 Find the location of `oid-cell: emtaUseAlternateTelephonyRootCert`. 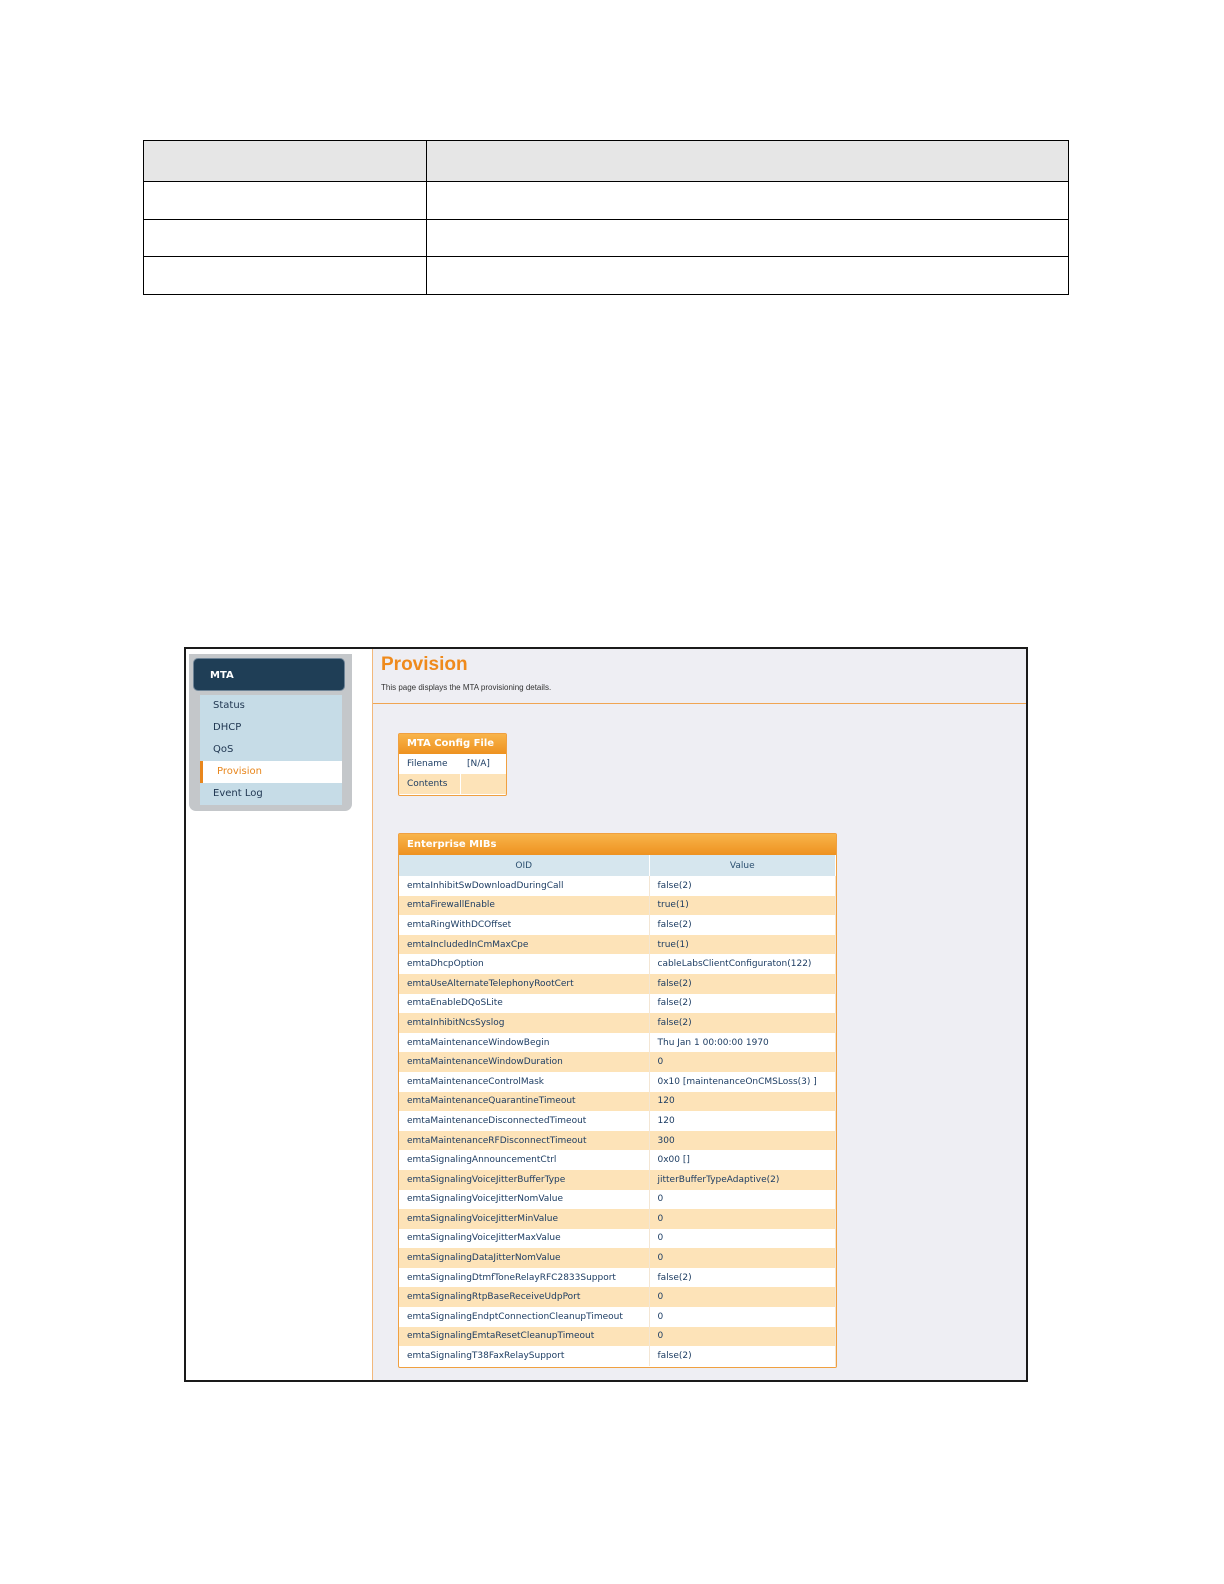

oid-cell: emtaUseAlternateTelephonyRootCert is located at coordinates (524, 983).